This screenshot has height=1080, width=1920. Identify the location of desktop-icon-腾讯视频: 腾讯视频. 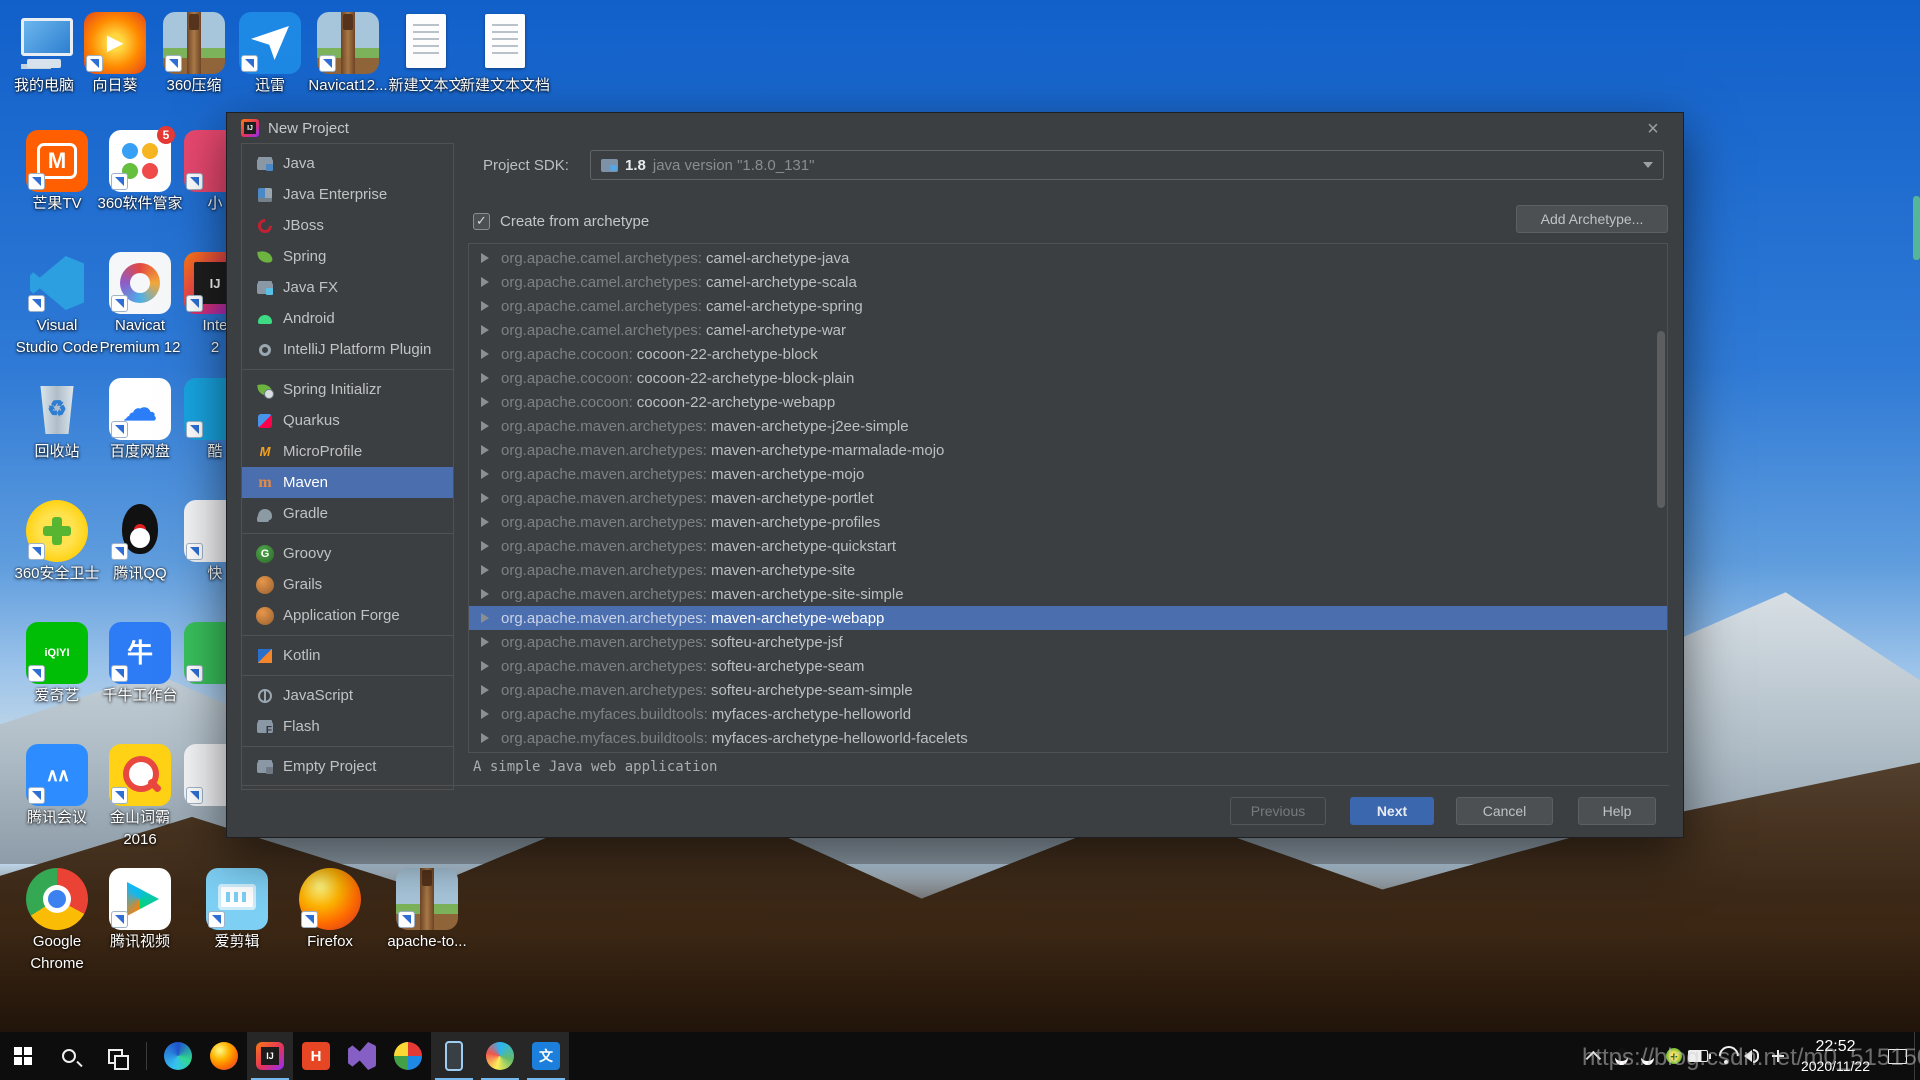
(140, 910).